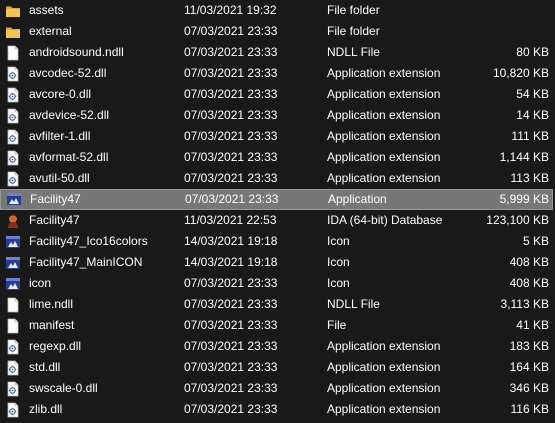 This screenshot has width=555, height=423. What do you see at coordinates (231, 241) in the screenshot?
I see `date-modified: 14/03/2021 19:18` at bounding box center [231, 241].